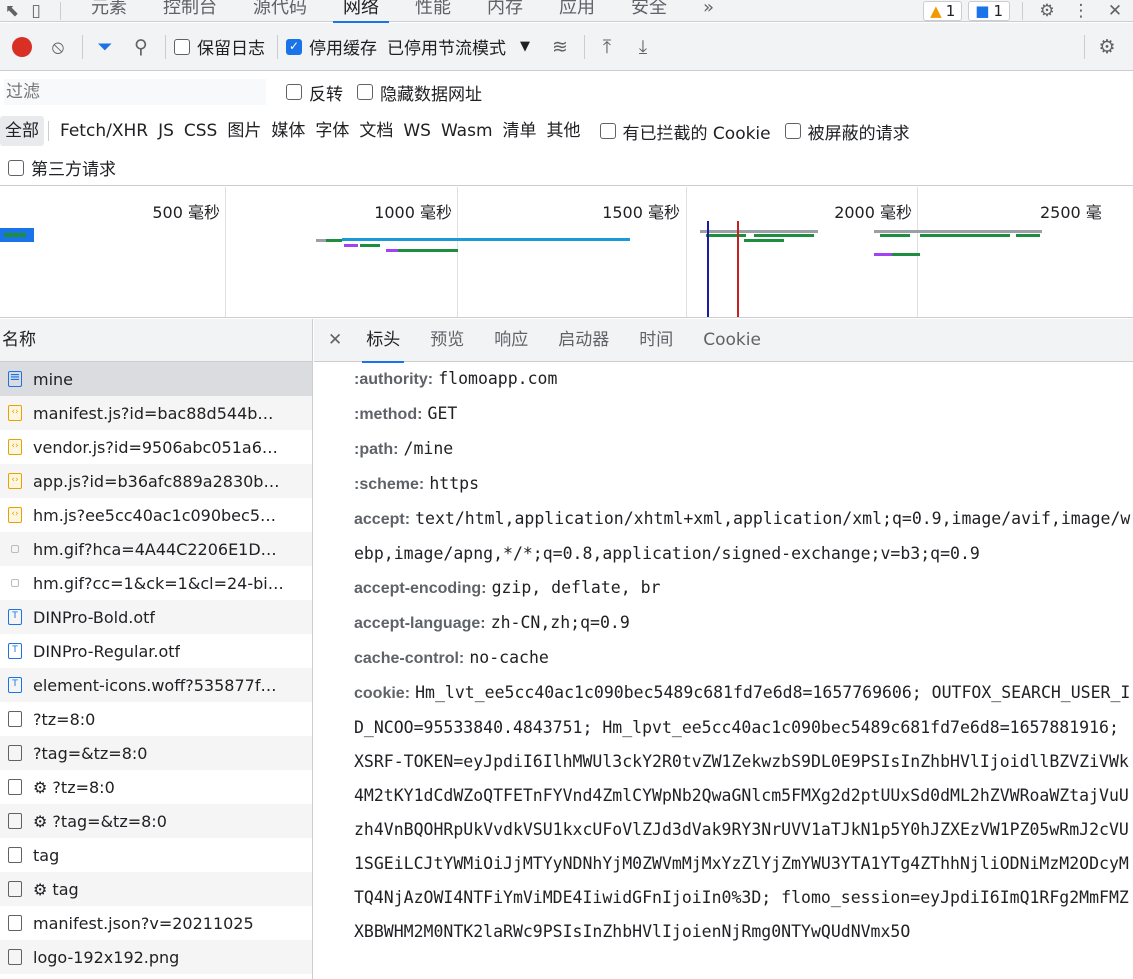 This screenshot has width=1133, height=979. Describe the element at coordinates (583, 340) in the screenshot. I see `tab-initiator: 启动器` at that location.